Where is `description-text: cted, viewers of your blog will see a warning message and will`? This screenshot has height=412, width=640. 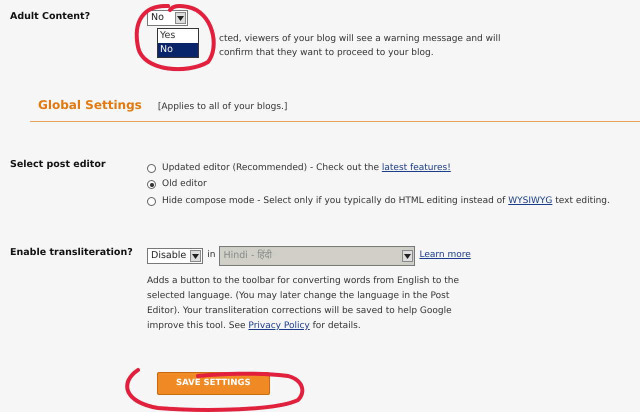 description-text: cted, viewers of your blog will see a warning message and will is located at coordinates (359, 39).